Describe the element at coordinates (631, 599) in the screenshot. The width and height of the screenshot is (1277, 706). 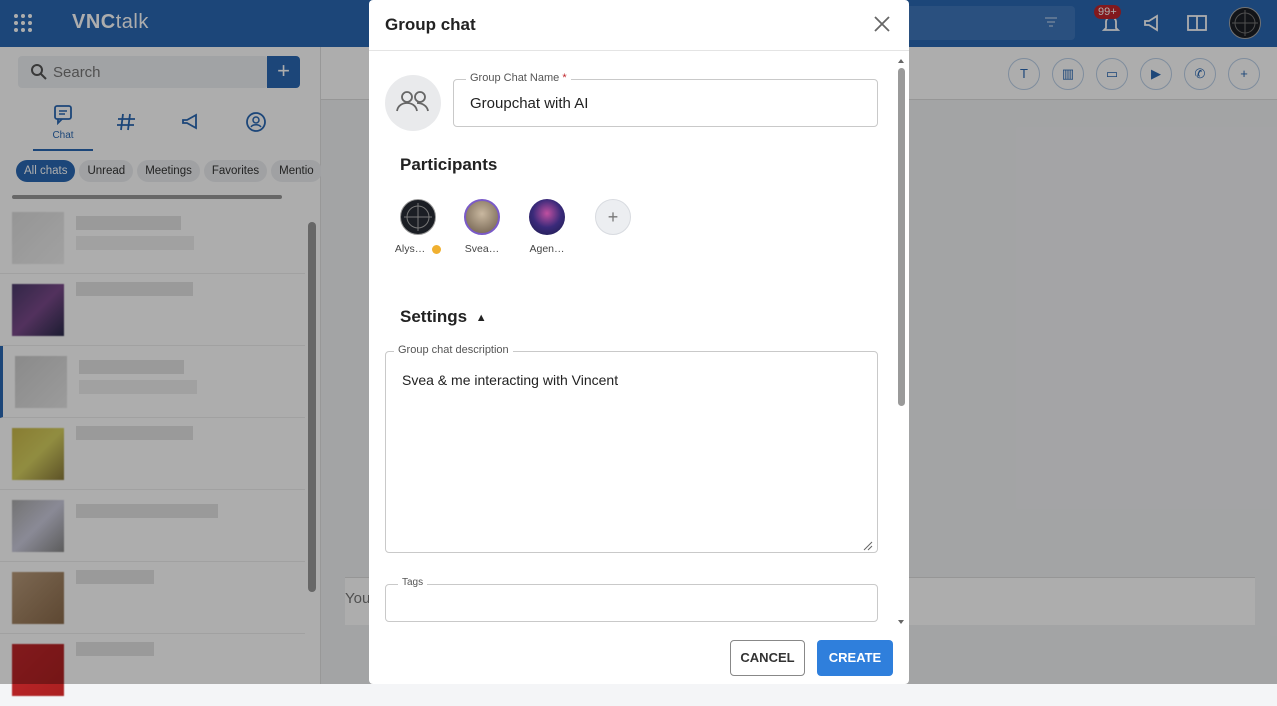
I see `tags-field: Tags` at that location.